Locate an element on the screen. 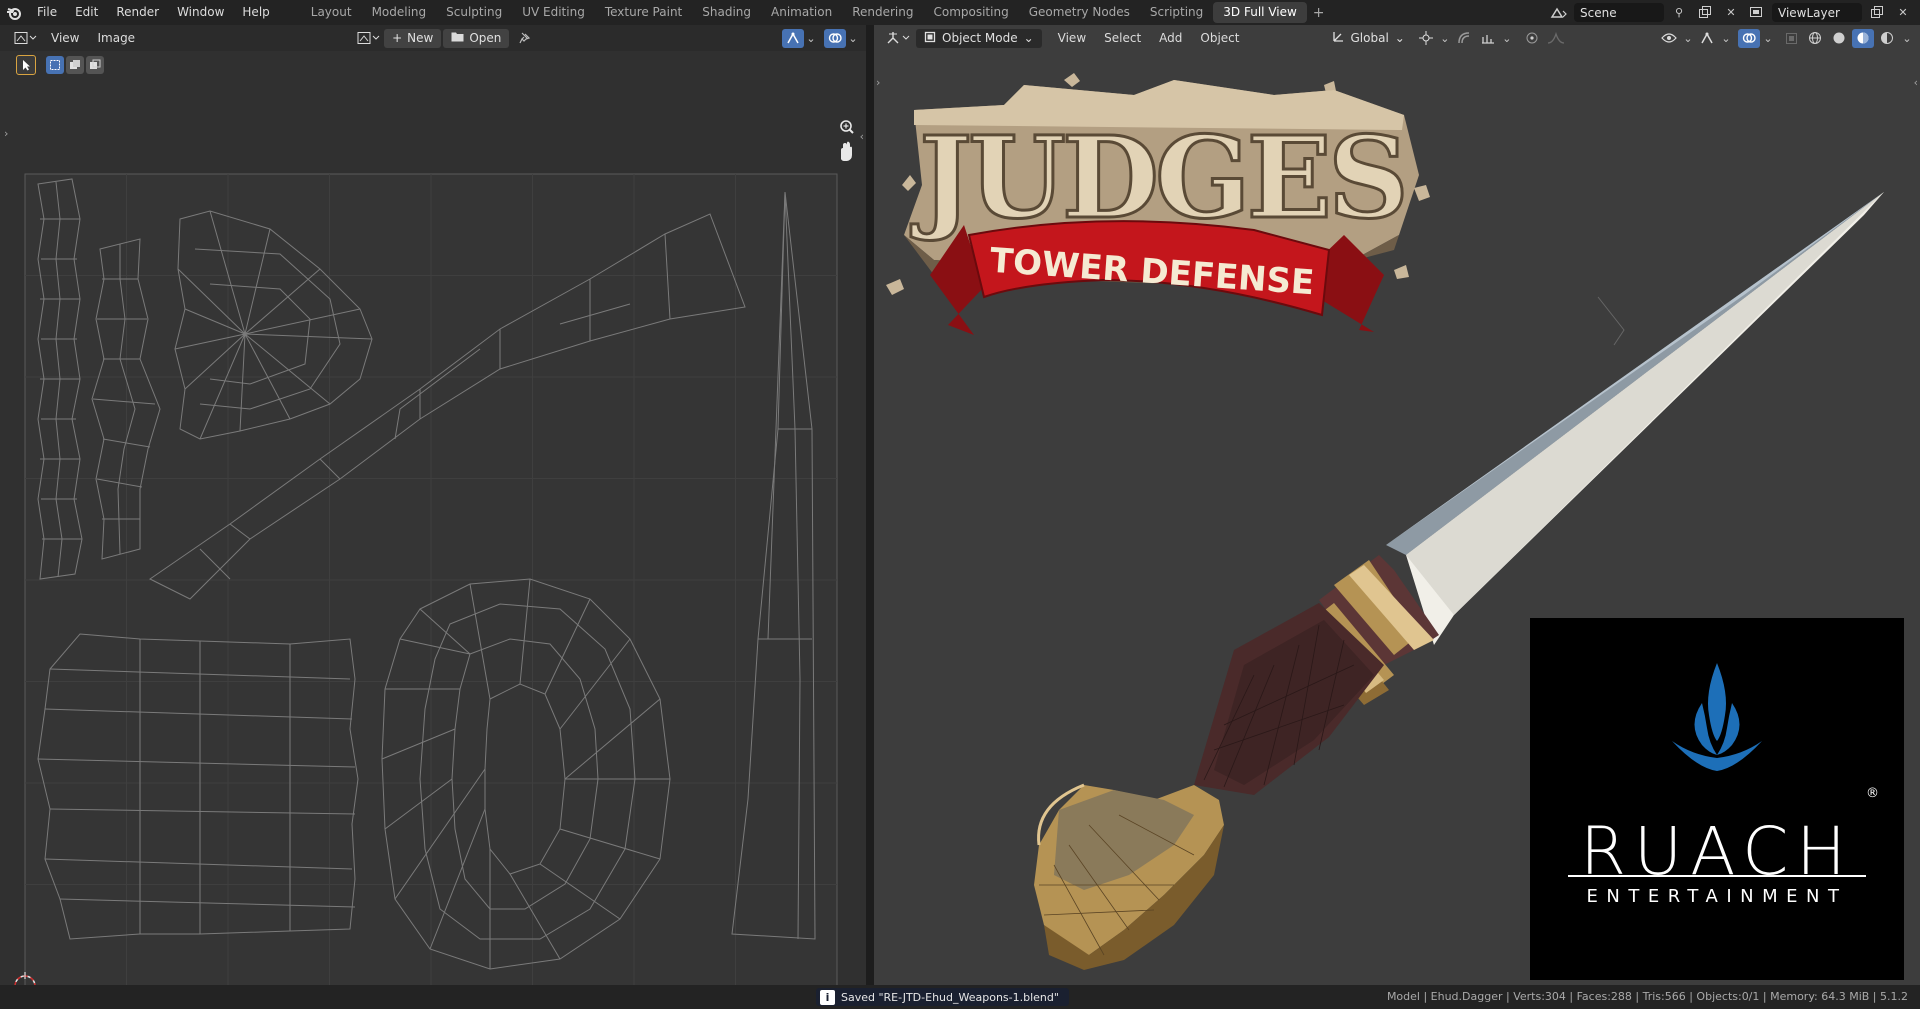  menu-window: Window is located at coordinates (200, 12).